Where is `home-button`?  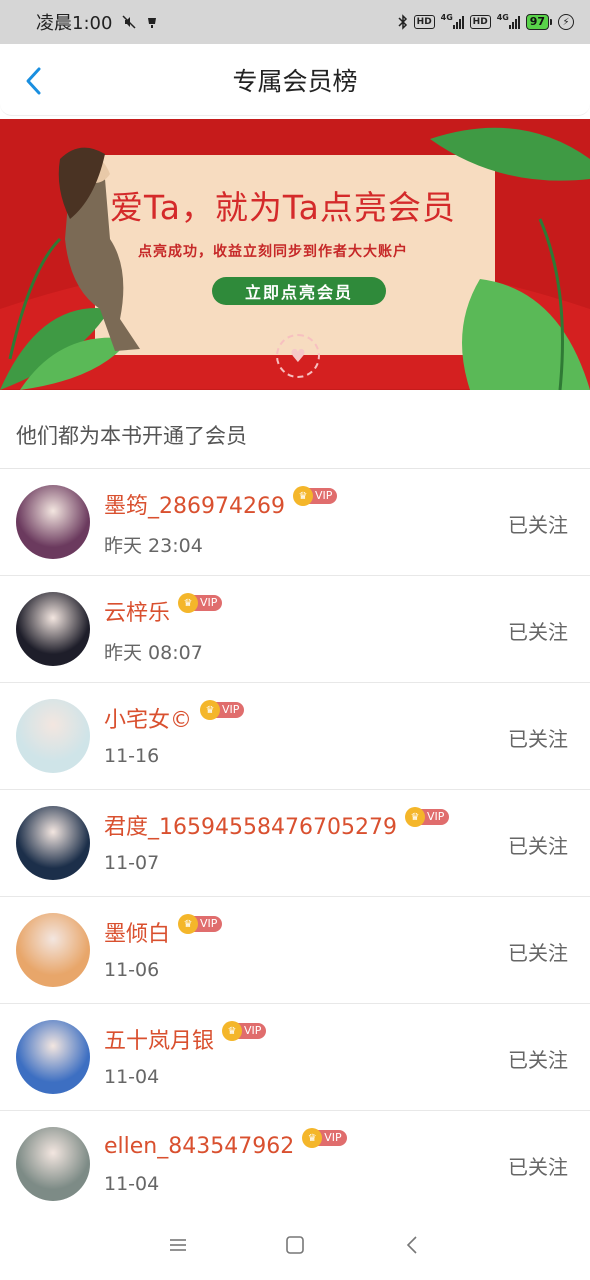 home-button is located at coordinates (295, 1245).